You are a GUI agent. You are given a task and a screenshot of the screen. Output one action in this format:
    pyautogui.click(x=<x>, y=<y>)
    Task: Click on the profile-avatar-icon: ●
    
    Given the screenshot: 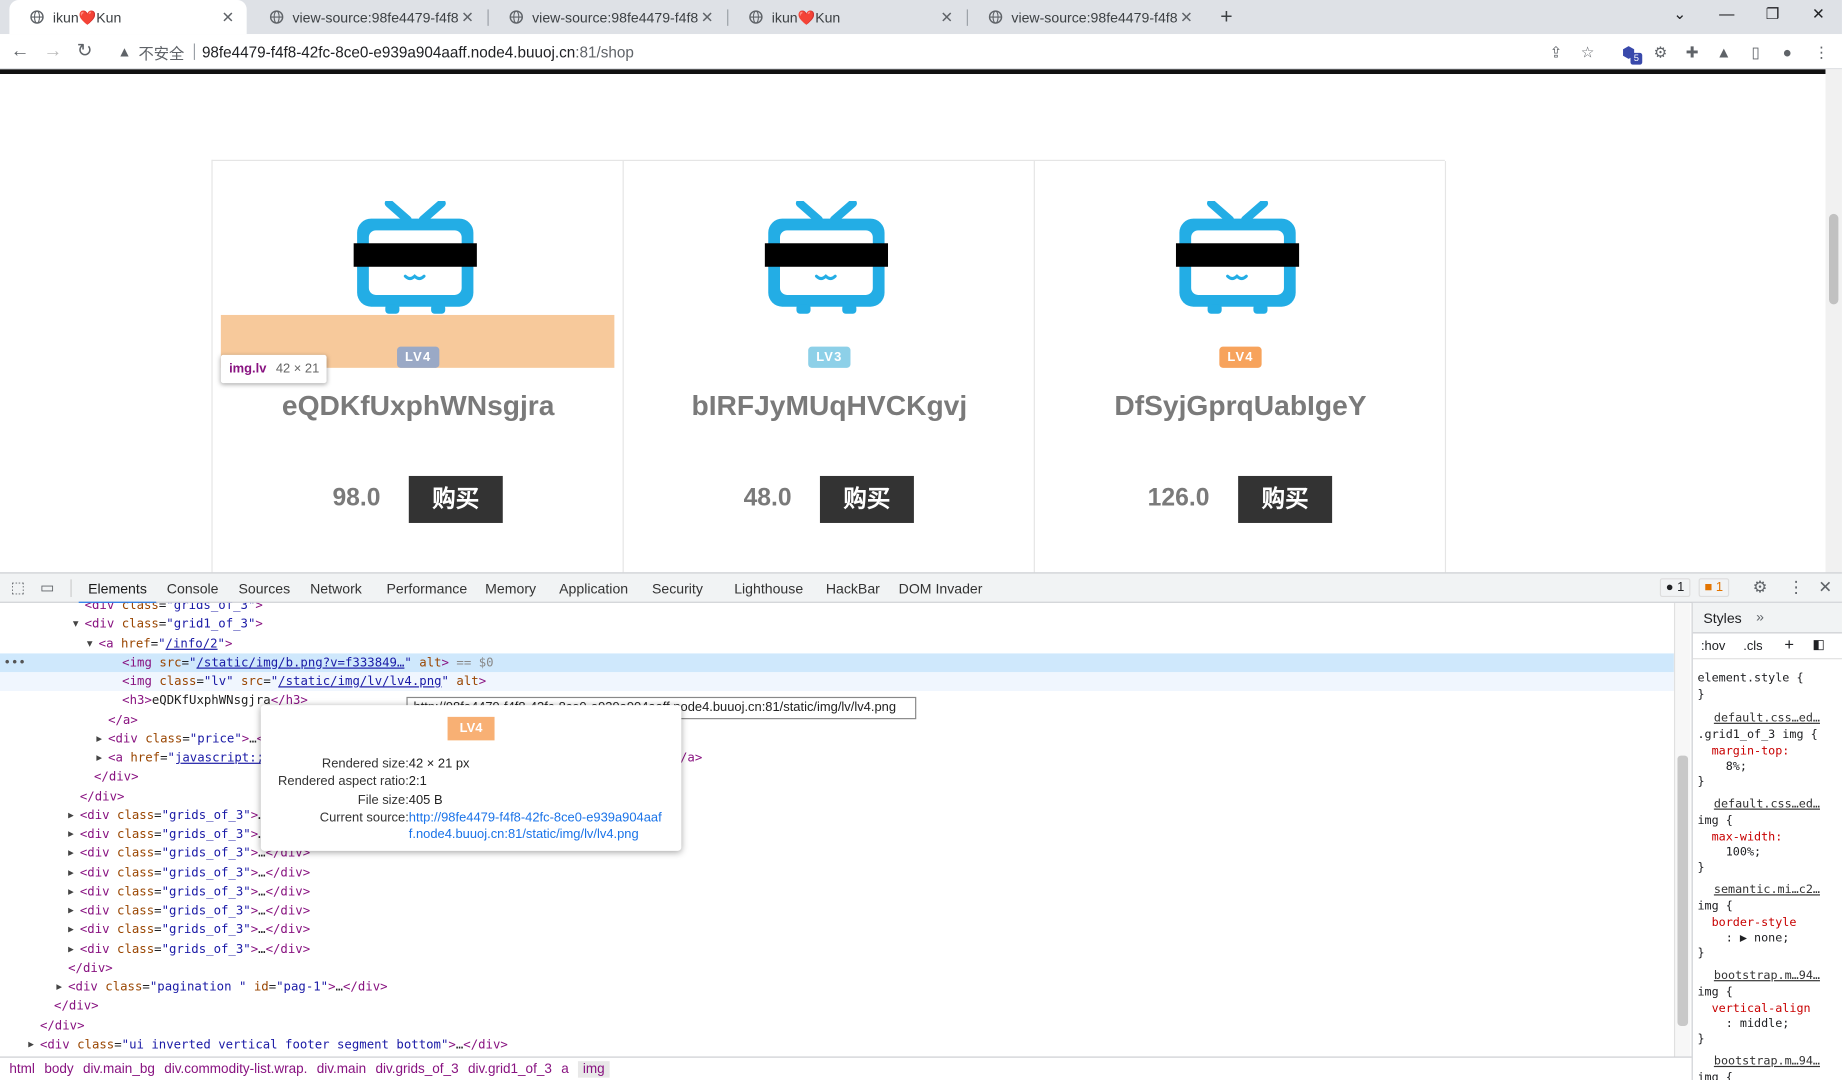 What is the action you would take?
    pyautogui.click(x=1787, y=52)
    